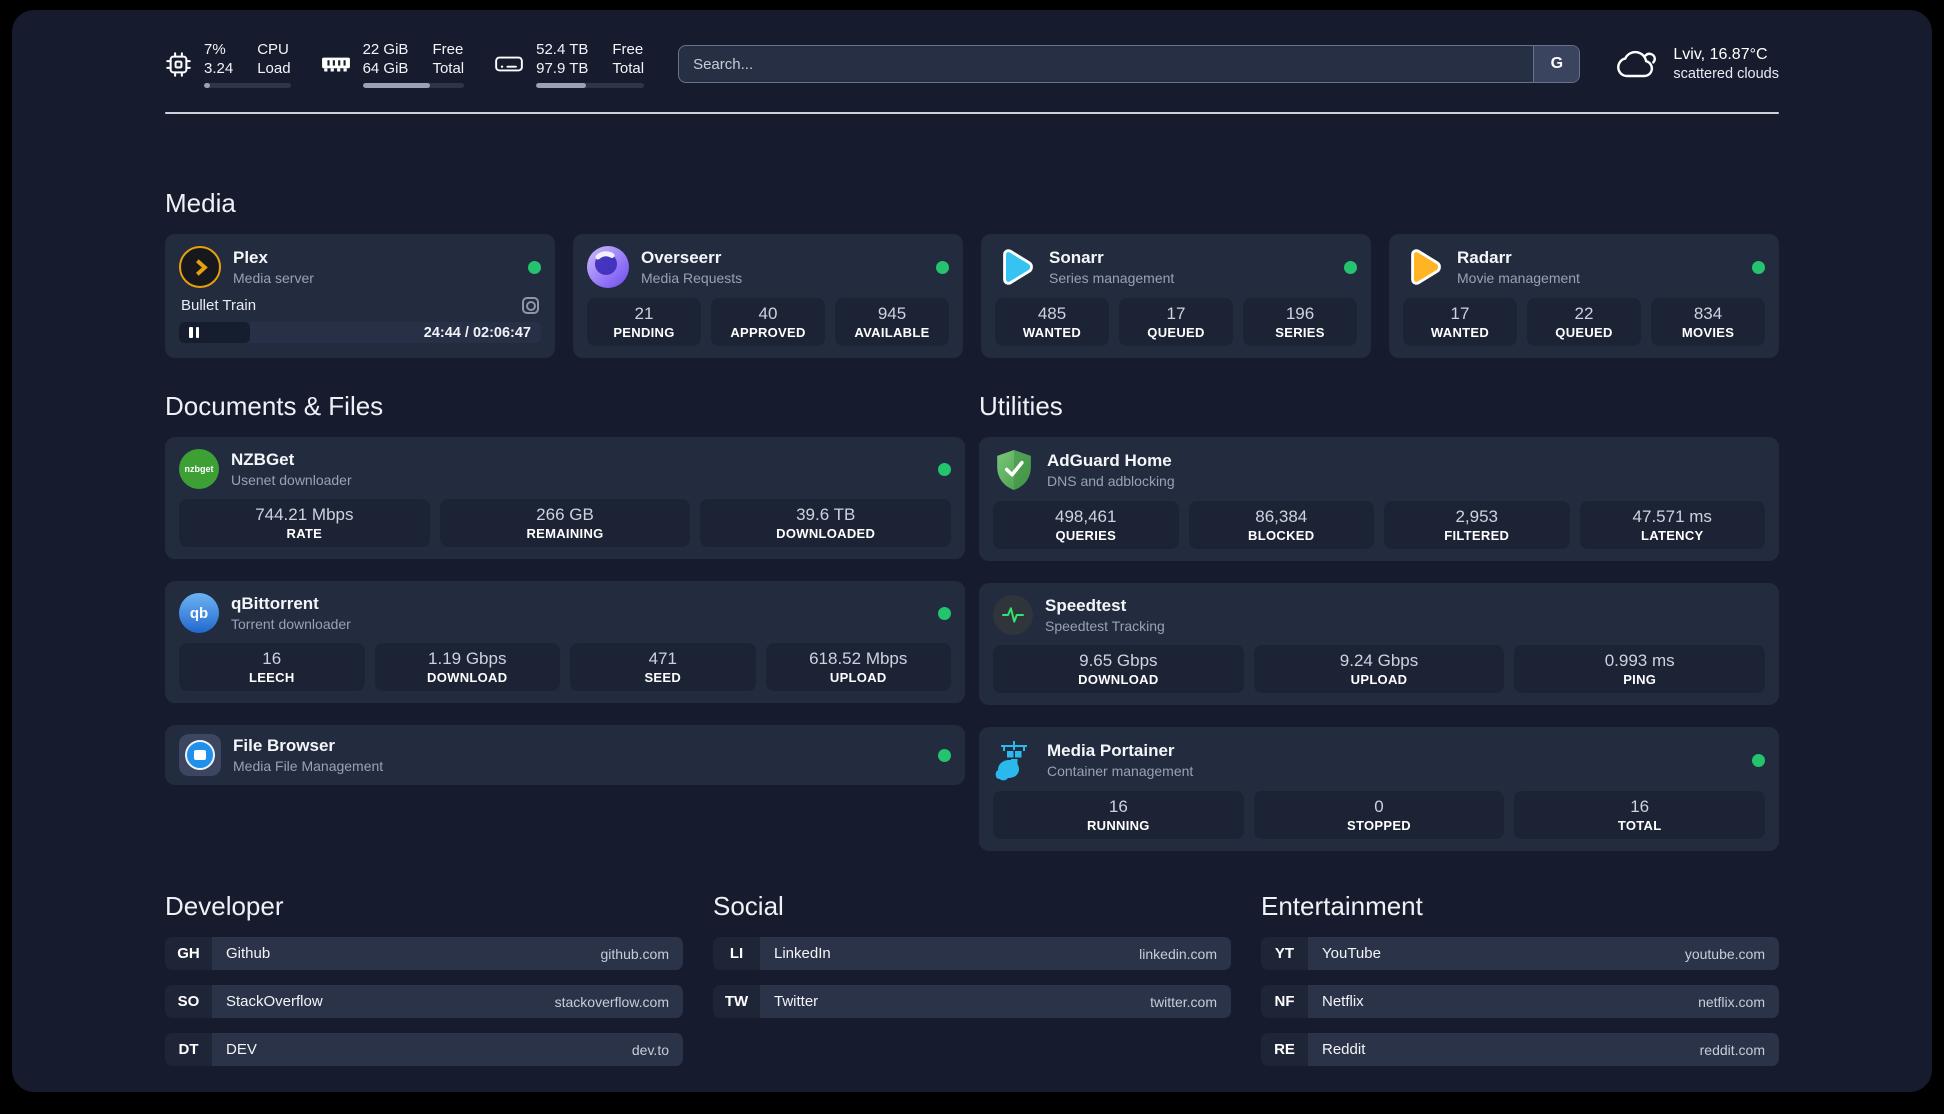 This screenshot has height=1114, width=1944. I want to click on stat-wanted: 17 WANTED, so click(1460, 322).